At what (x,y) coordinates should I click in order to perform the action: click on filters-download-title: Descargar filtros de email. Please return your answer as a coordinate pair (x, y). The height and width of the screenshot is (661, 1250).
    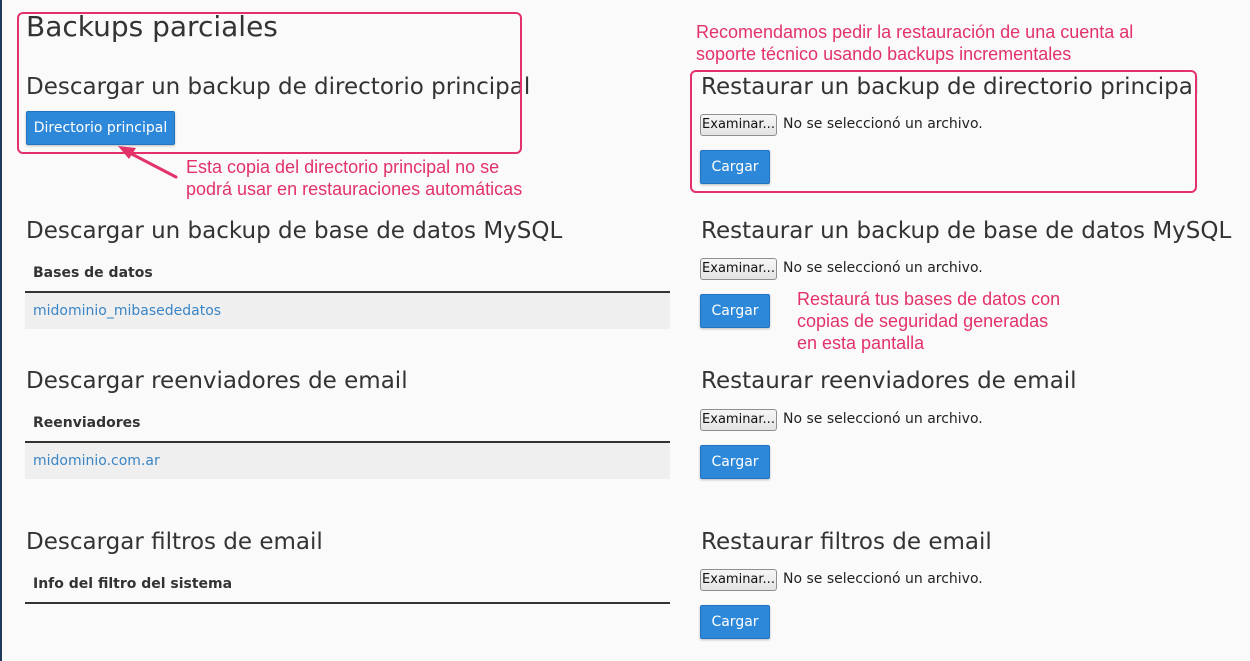
    Looking at the image, I should click on (174, 542).